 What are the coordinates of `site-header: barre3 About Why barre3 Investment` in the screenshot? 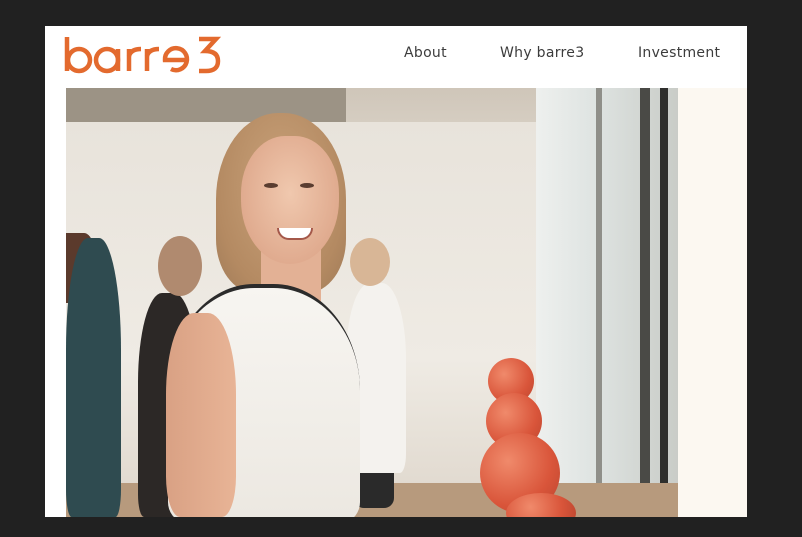 It's located at (396, 57).